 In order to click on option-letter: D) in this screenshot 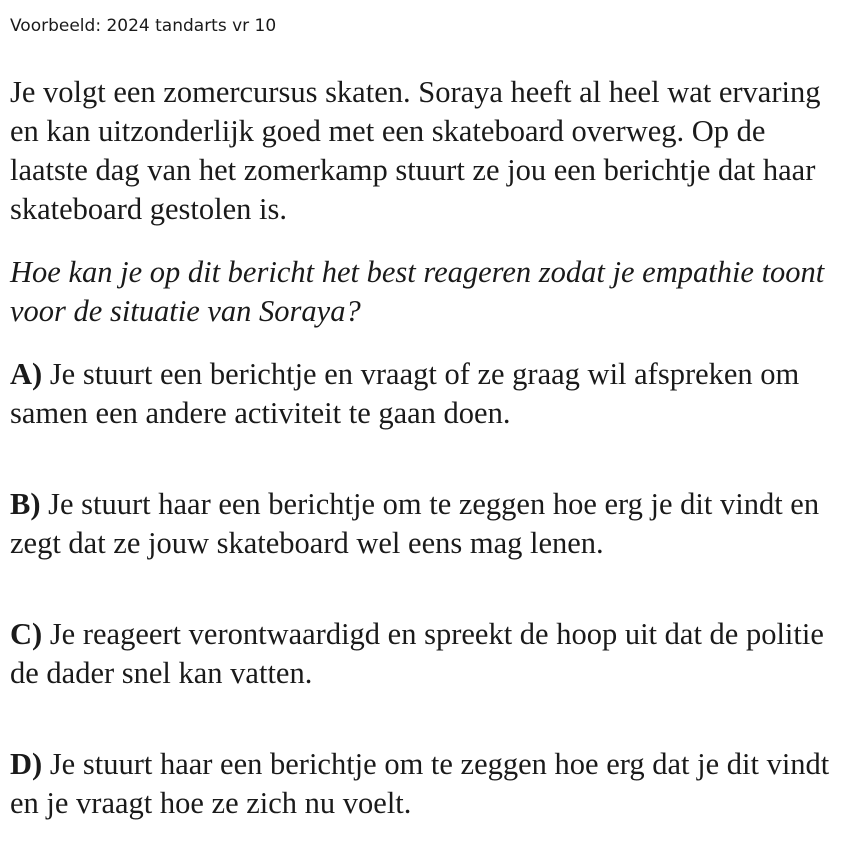, I will do `click(26, 764)`.